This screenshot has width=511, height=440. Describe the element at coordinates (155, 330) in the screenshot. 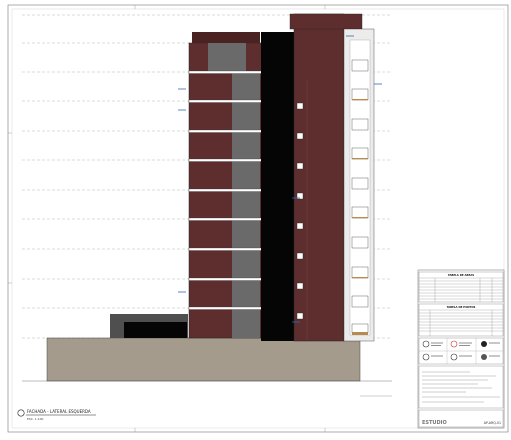

I see `ground-black-box` at that location.